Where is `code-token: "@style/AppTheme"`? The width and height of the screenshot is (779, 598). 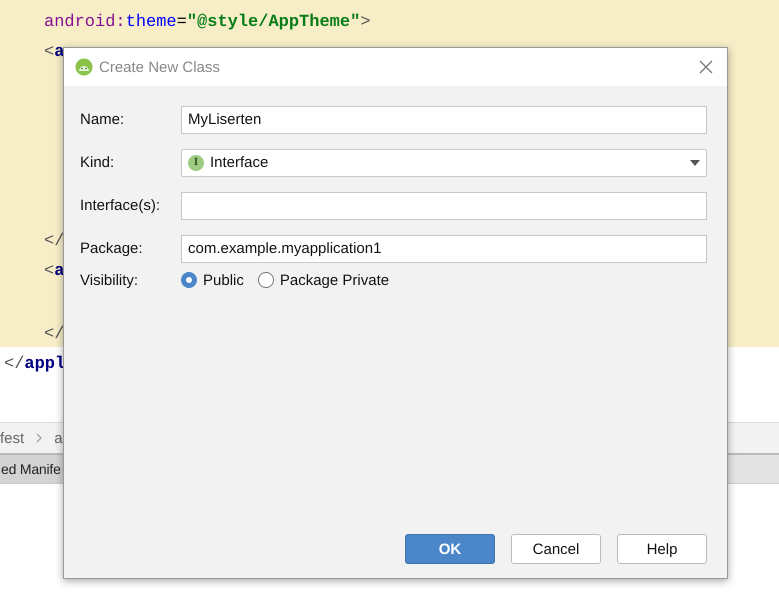 code-token: "@style/AppTheme" is located at coordinates (273, 22).